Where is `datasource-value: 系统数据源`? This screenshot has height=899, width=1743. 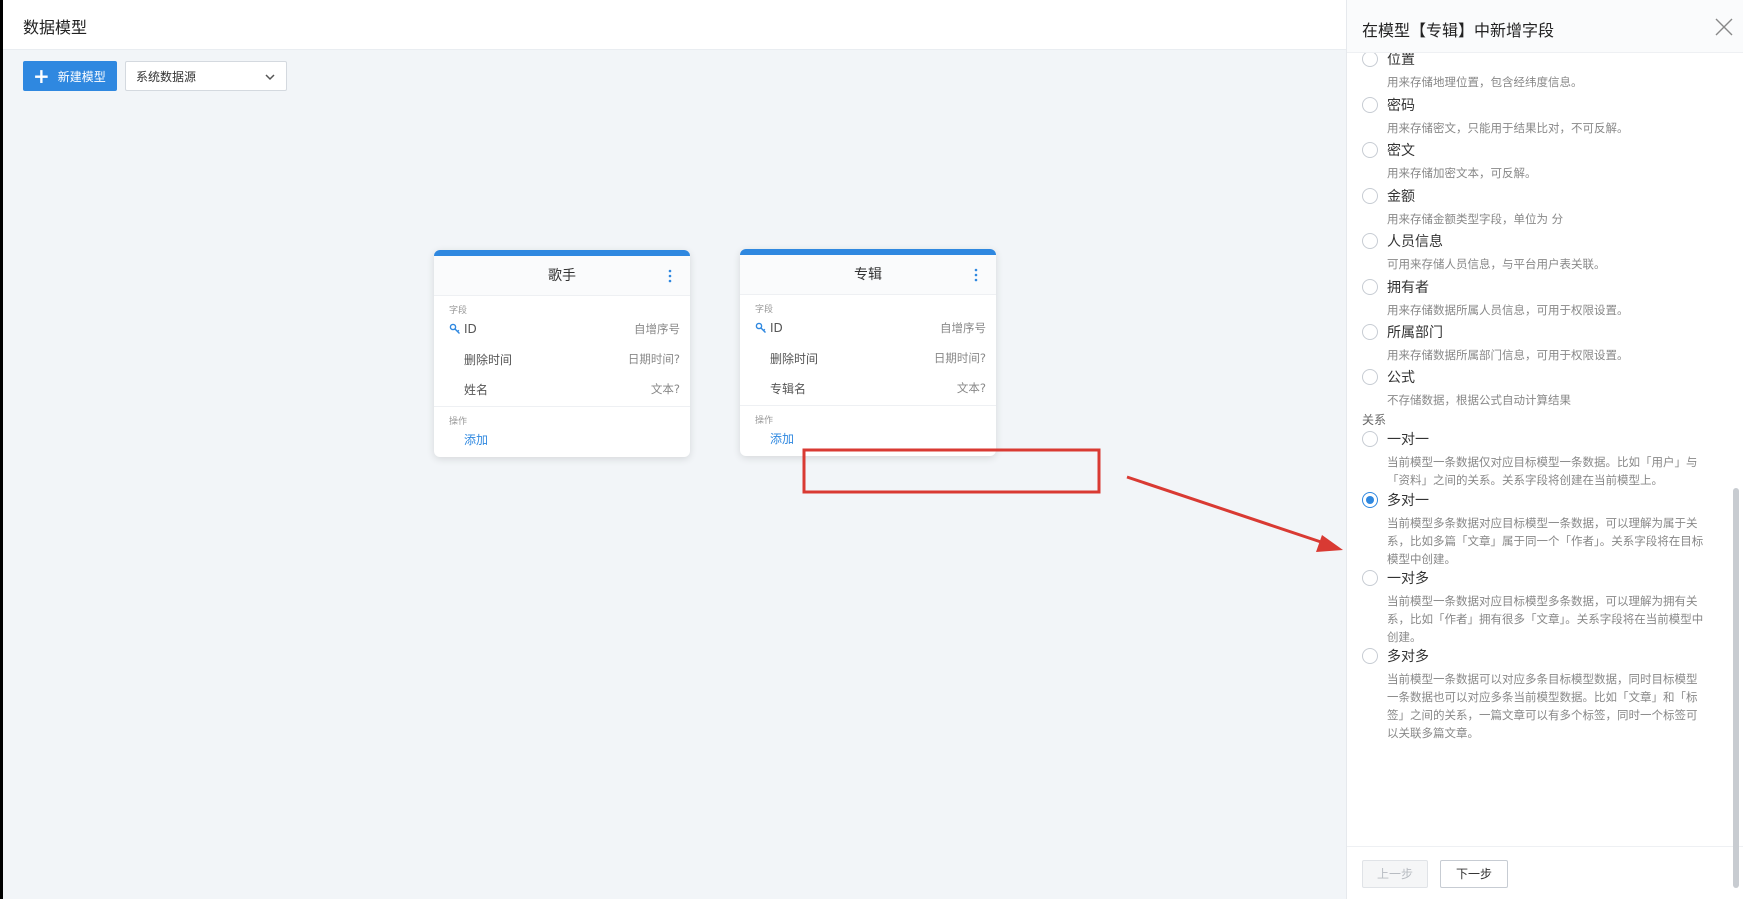 datasource-value: 系统数据源 is located at coordinates (166, 76).